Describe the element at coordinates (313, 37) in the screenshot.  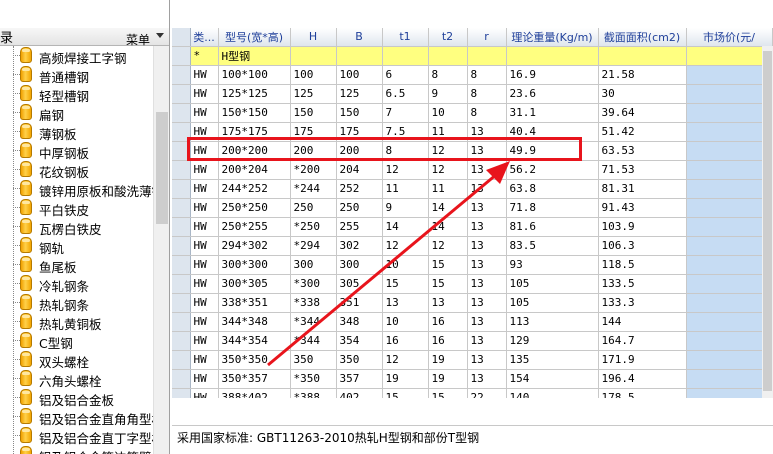
I see `column-header: H` at that location.